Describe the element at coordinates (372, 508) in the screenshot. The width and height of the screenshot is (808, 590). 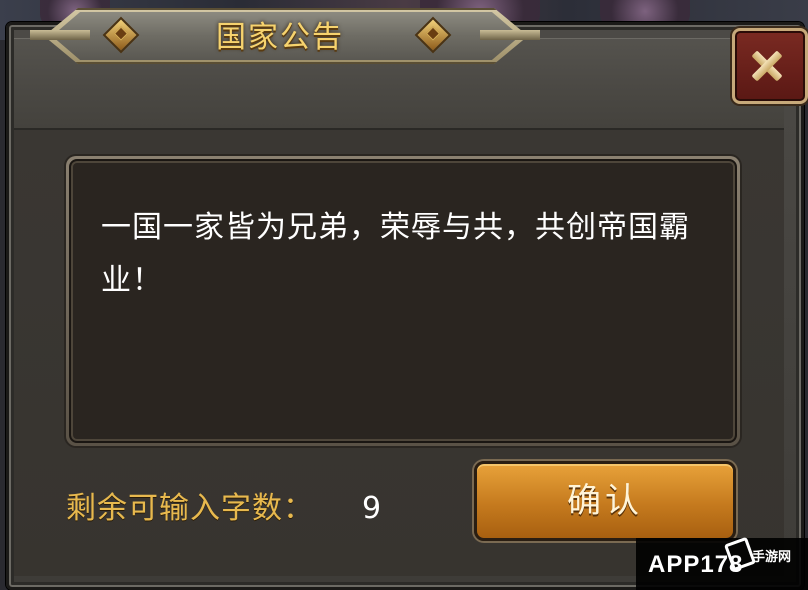
I see `remaining-chars-value: 9` at that location.